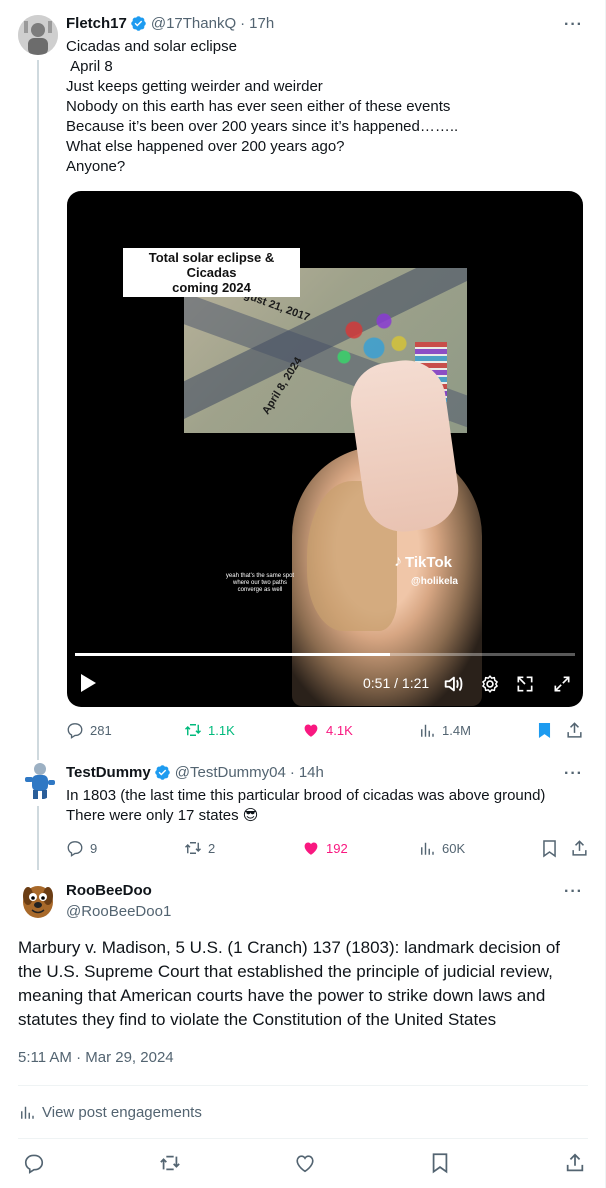 The image size is (606, 1188). I want to click on repost-button: 2, so click(199, 848).